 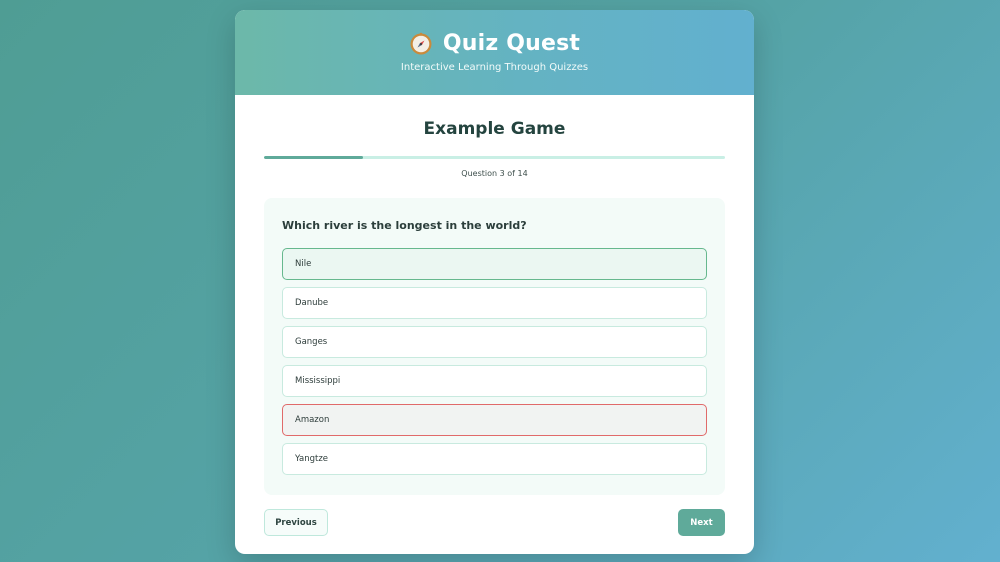 What do you see at coordinates (494, 420) in the screenshot?
I see `answer-option: Amazon` at bounding box center [494, 420].